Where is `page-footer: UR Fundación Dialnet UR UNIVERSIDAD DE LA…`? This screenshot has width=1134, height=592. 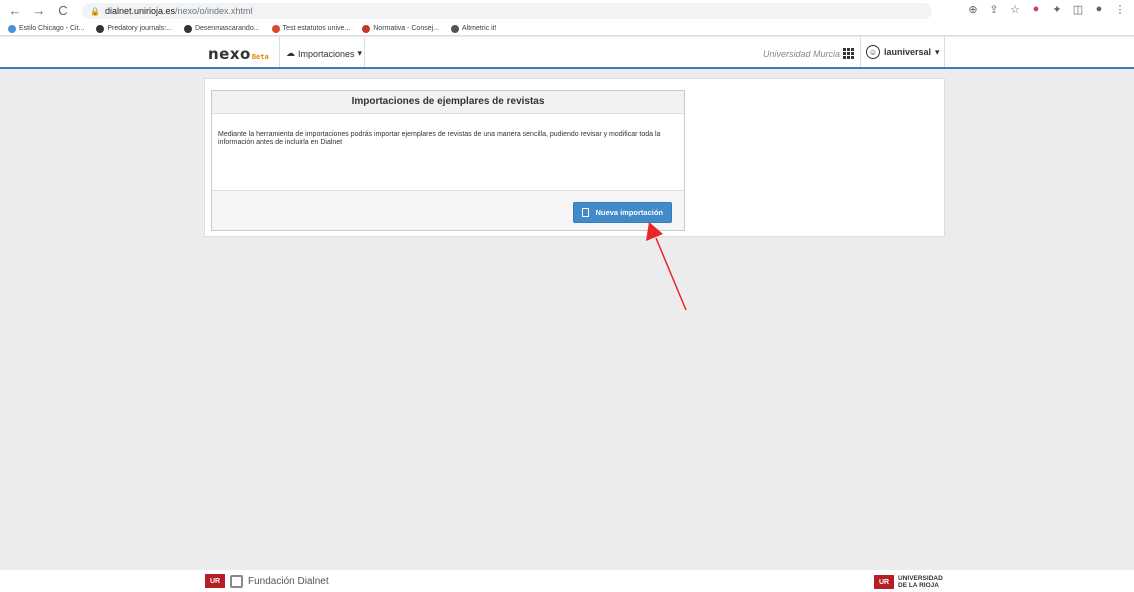 page-footer: UR Fundación Dialnet UR UNIVERSIDAD DE LA… is located at coordinates (567, 581).